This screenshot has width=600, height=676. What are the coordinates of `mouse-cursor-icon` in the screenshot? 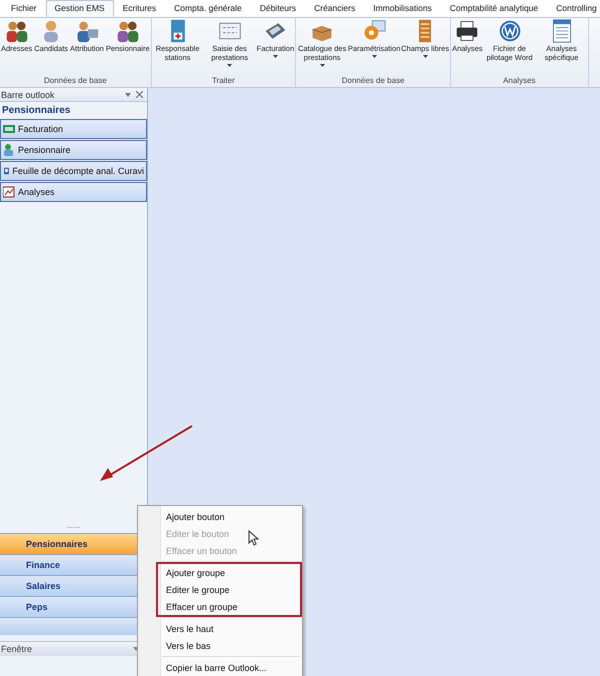 It's located at (253, 538).